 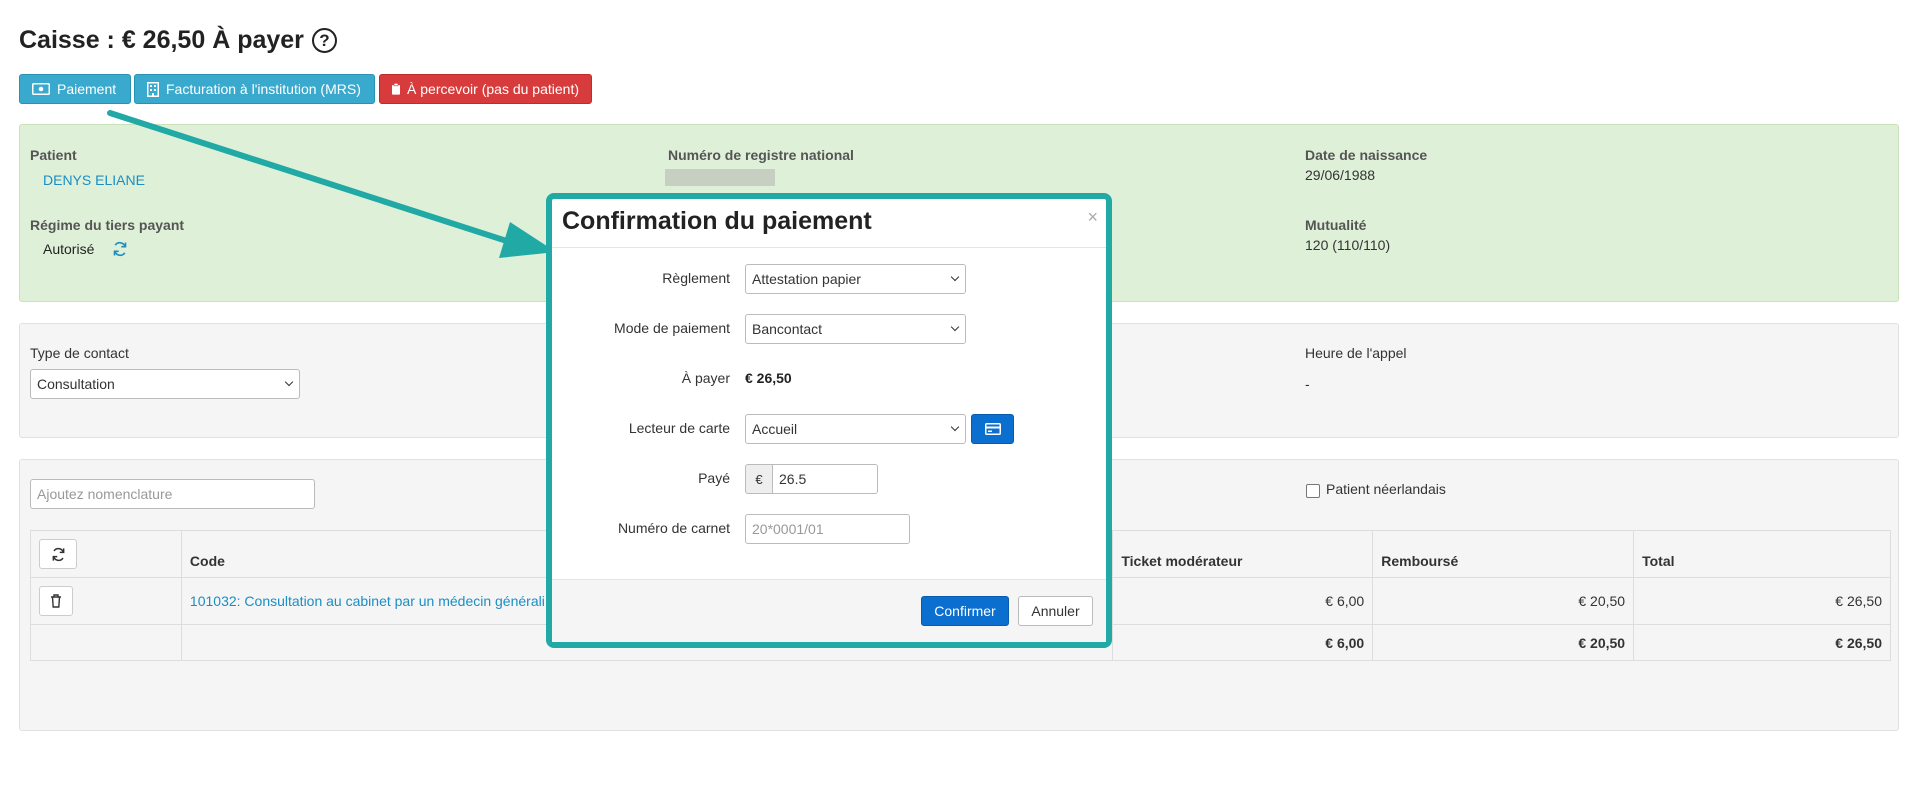 I want to click on card-reader-button, so click(x=992, y=429).